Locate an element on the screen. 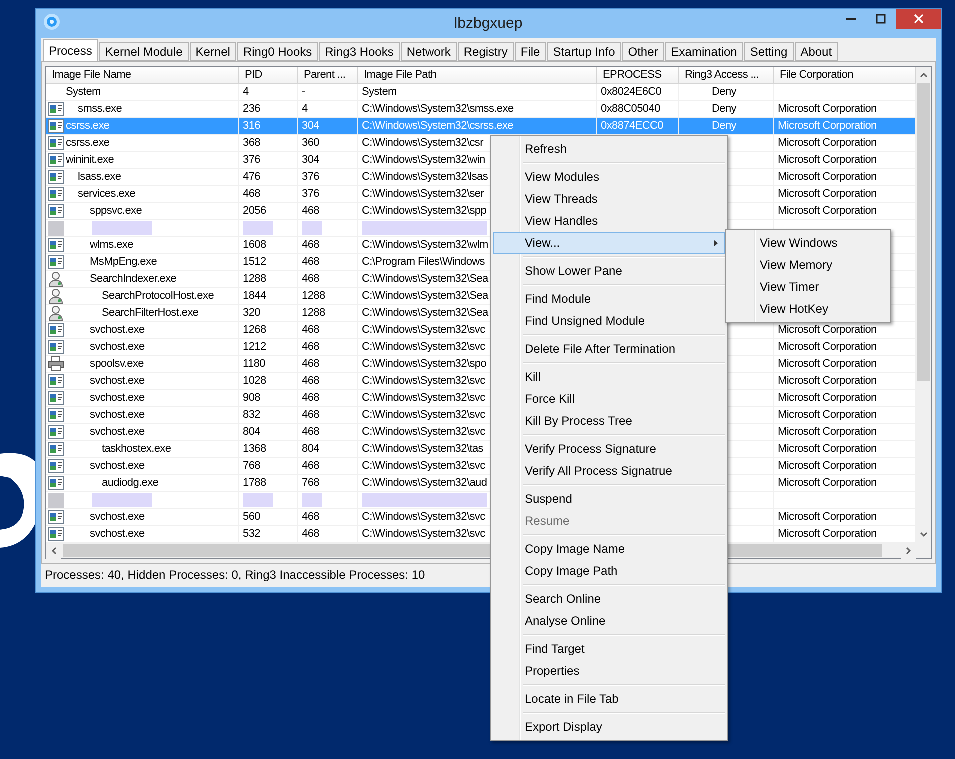 The height and width of the screenshot is (759, 955). window-title: lbzbgxuep is located at coordinates (488, 23).